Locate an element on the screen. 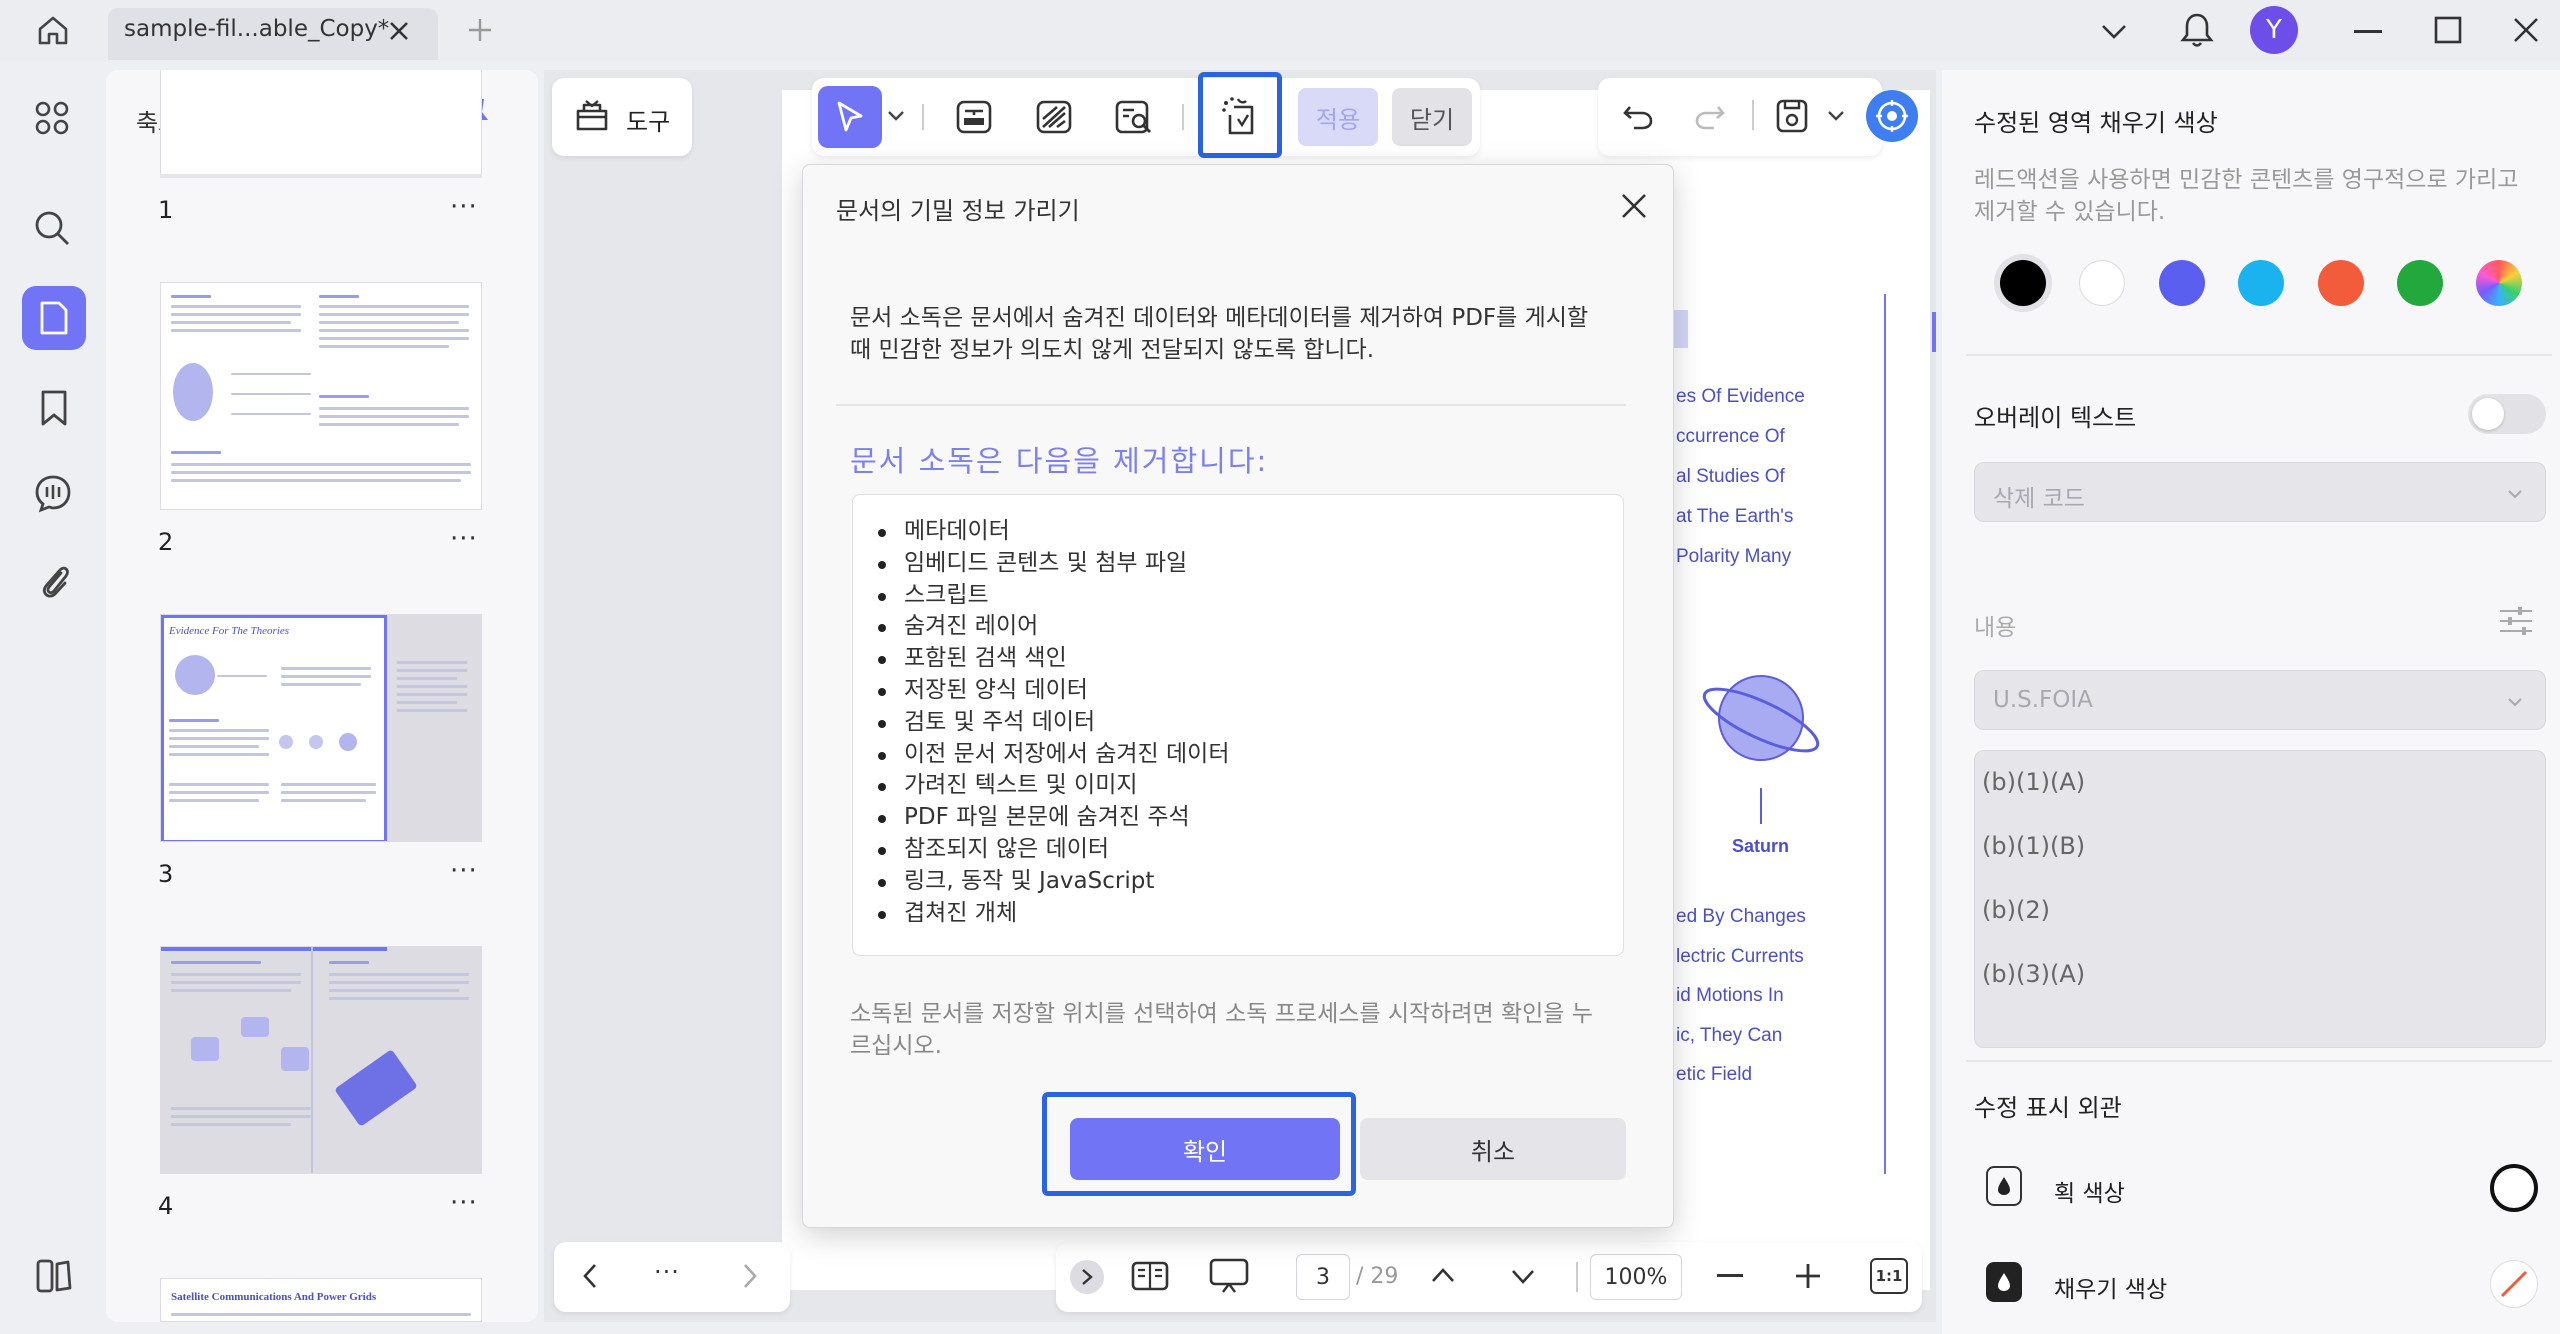 The image size is (2560, 1334). dialog-divider is located at coordinates (1231, 405).